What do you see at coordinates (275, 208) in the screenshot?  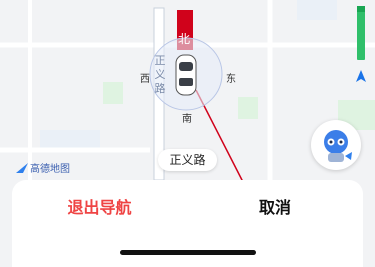 I see `cancel-button: 取消` at bounding box center [275, 208].